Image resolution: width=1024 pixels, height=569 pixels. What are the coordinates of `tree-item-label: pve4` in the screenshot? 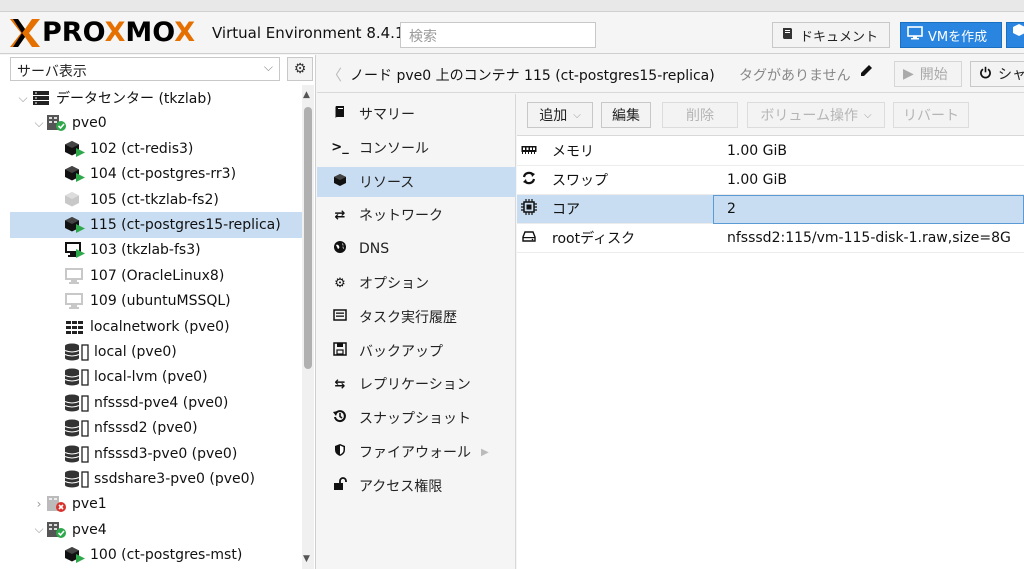 It's located at (89, 529).